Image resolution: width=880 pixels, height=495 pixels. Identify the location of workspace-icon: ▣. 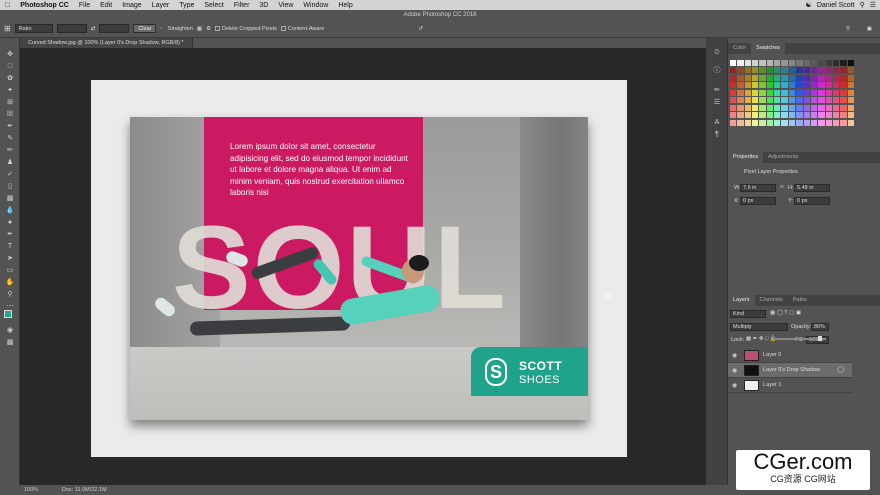
(869, 29).